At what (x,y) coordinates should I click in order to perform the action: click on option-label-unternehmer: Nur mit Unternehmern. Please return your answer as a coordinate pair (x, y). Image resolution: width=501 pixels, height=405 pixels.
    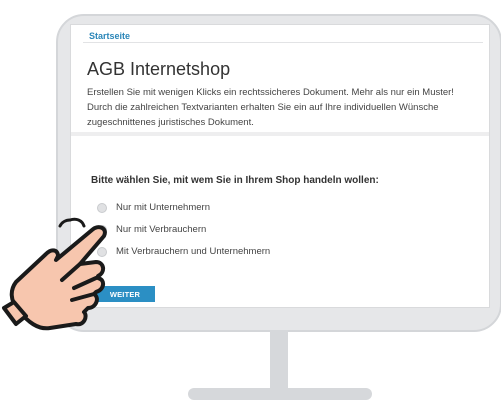
    Looking at the image, I should click on (163, 207).